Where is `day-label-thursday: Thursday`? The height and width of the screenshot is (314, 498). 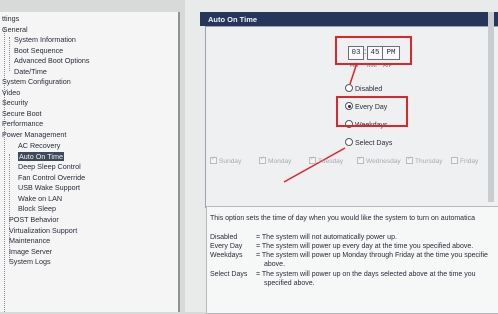 day-label-thursday: Thursday is located at coordinates (429, 161).